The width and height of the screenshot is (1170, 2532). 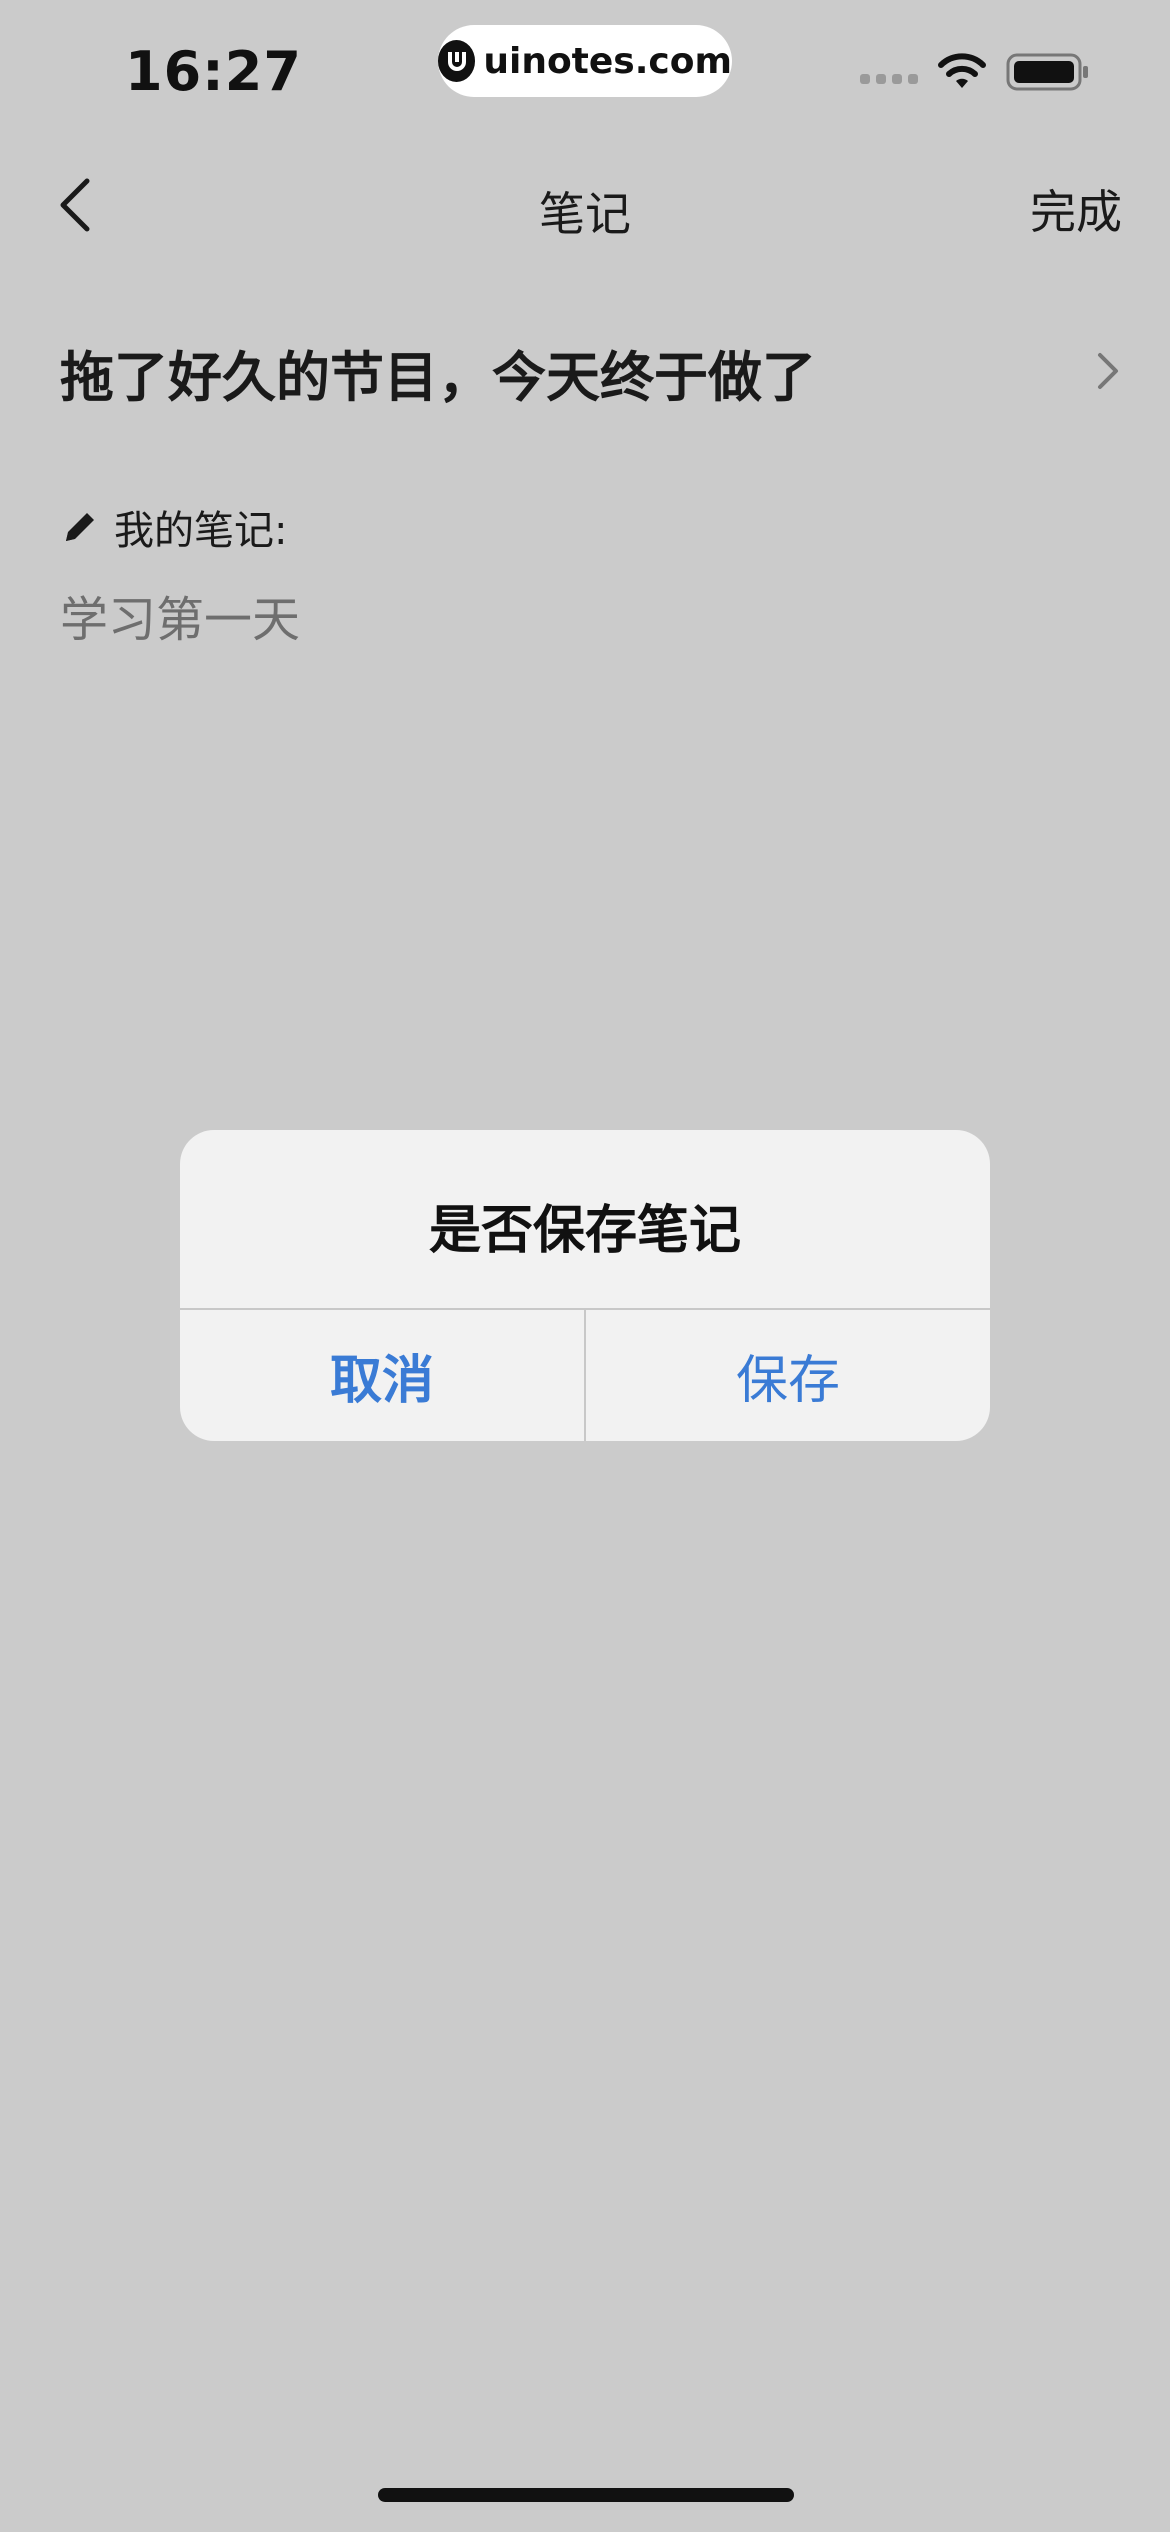 What do you see at coordinates (962, 70) in the screenshot?
I see `wifi-icon` at bounding box center [962, 70].